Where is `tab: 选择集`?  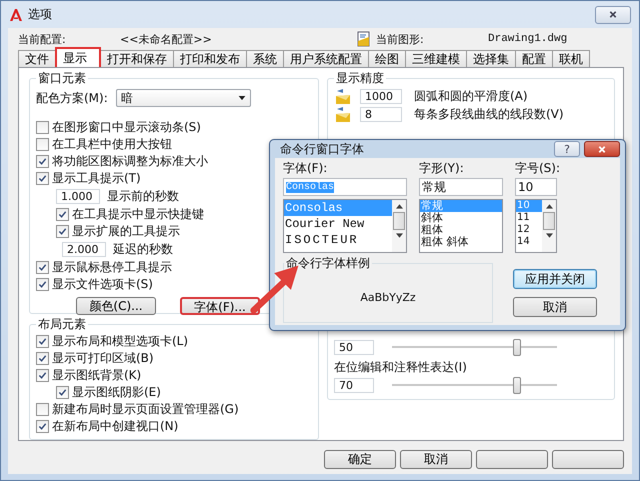 tab: 选择集 is located at coordinates (491, 58).